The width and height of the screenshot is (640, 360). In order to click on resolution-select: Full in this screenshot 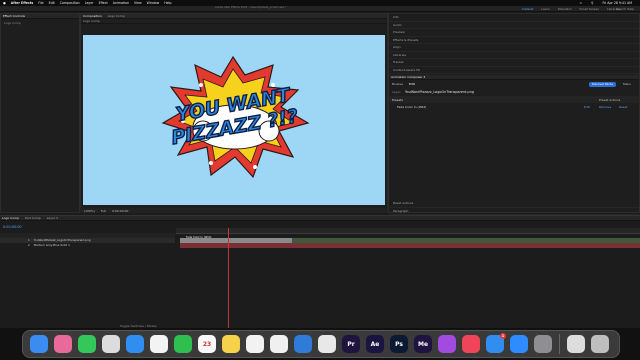, I will do `click(103, 211)`.